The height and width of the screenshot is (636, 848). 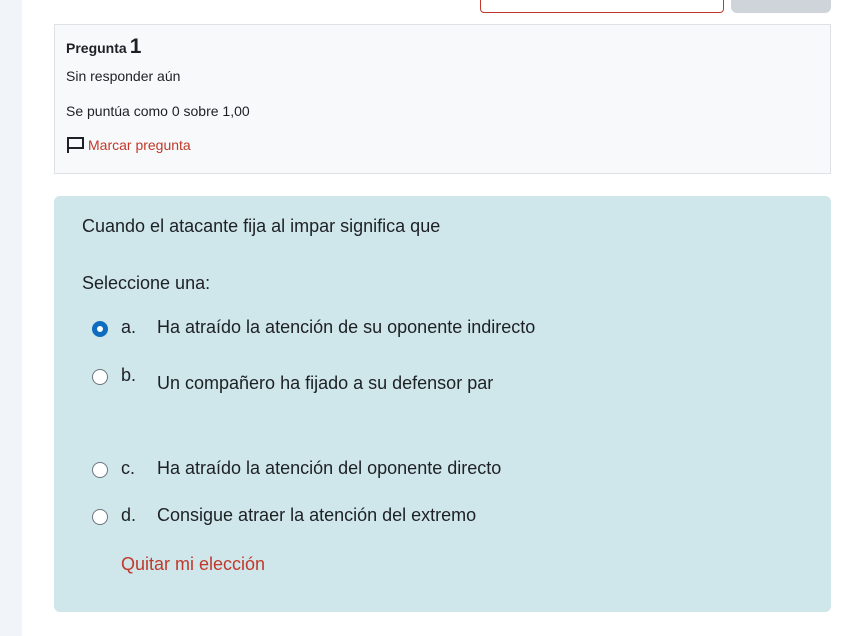 What do you see at coordinates (100, 517) in the screenshot?
I see `radio-d` at bounding box center [100, 517].